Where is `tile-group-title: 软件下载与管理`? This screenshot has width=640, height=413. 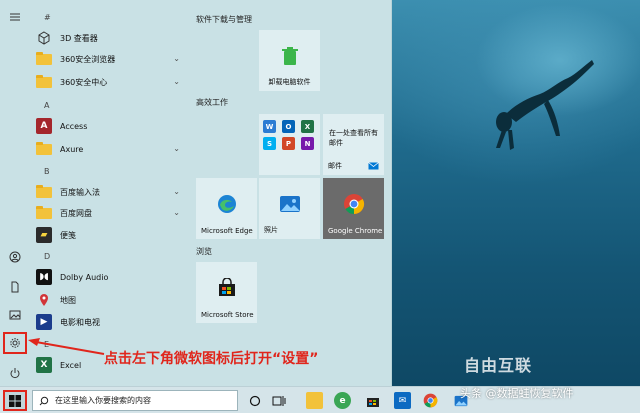
tile-group-title: 软件下载与管理 is located at coordinates (224, 19).